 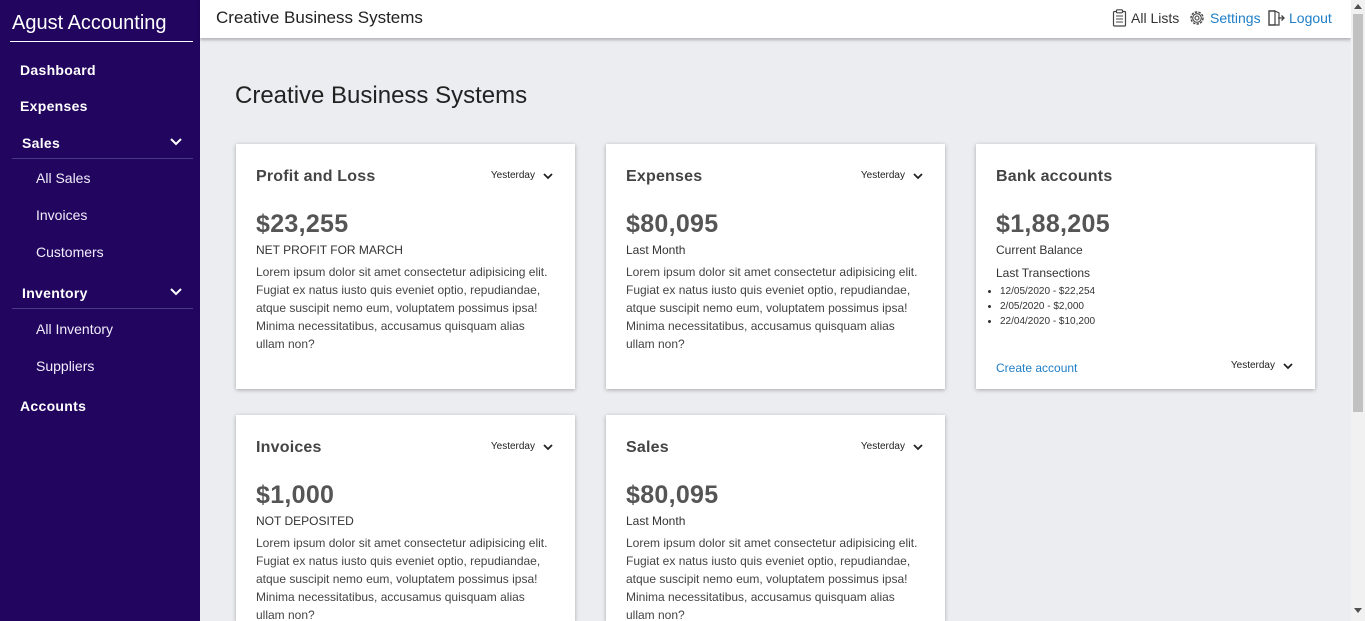 I want to click on list-item: 22/04/2020 - $10,200, so click(x=1047, y=321).